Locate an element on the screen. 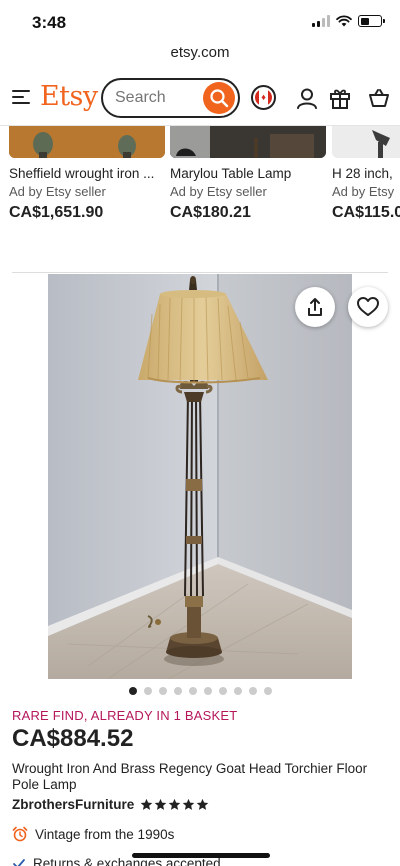 The height and width of the screenshot is (866, 400). share-button is located at coordinates (315, 307).